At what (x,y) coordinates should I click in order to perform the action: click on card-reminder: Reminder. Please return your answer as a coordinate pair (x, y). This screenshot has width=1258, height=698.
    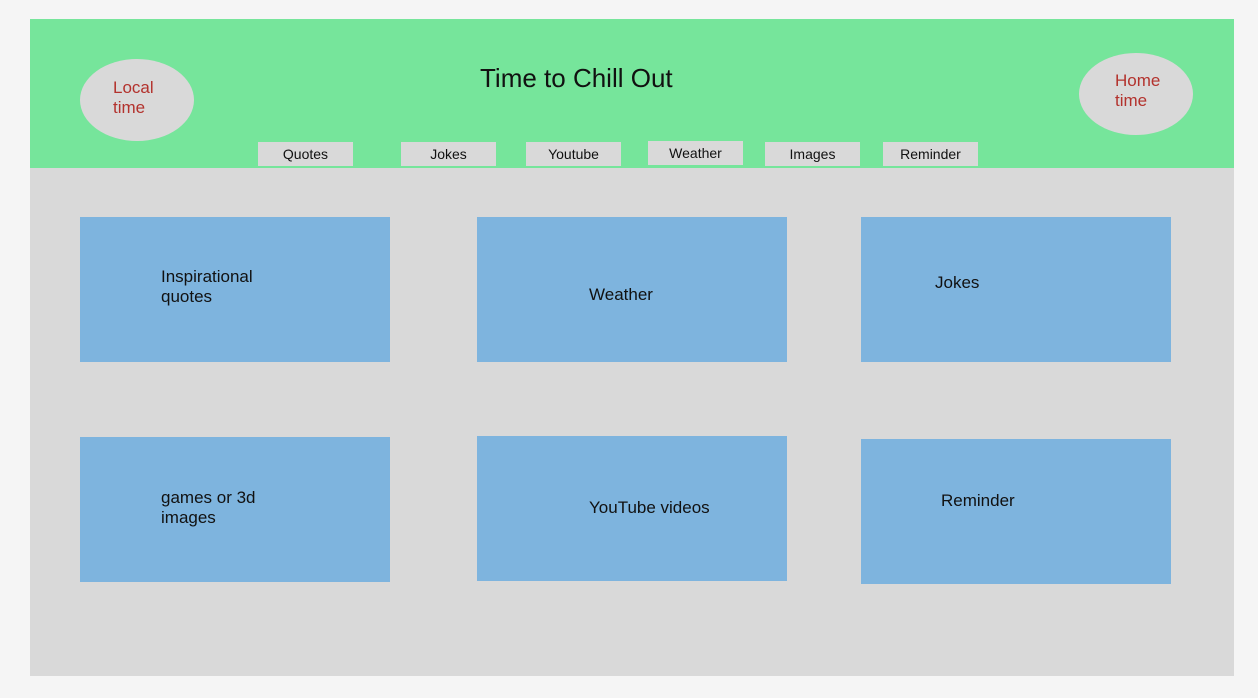
    Looking at the image, I should click on (1016, 511).